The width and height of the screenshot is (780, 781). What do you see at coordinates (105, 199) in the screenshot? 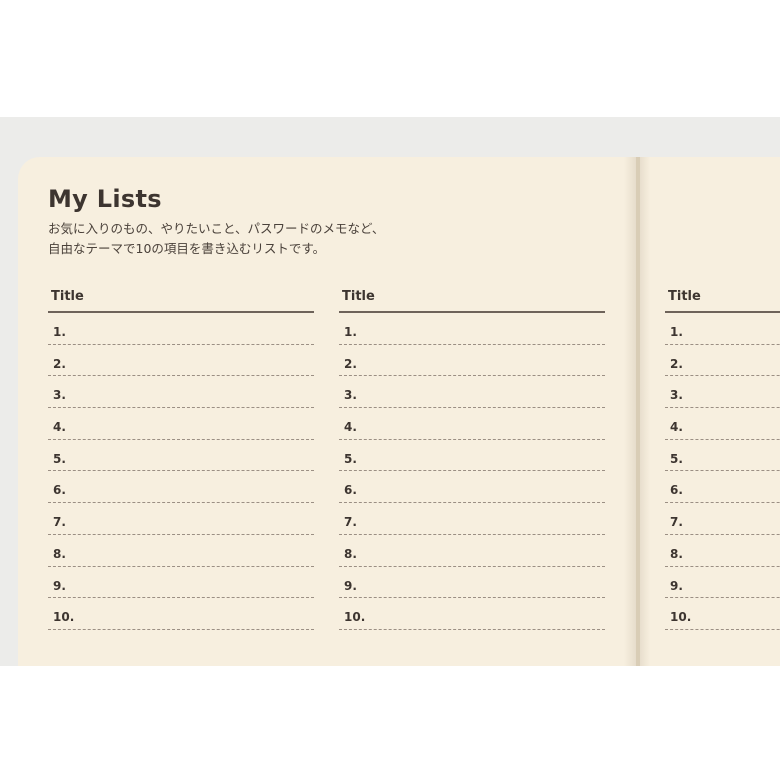
I see `page-title: My Lists` at bounding box center [105, 199].